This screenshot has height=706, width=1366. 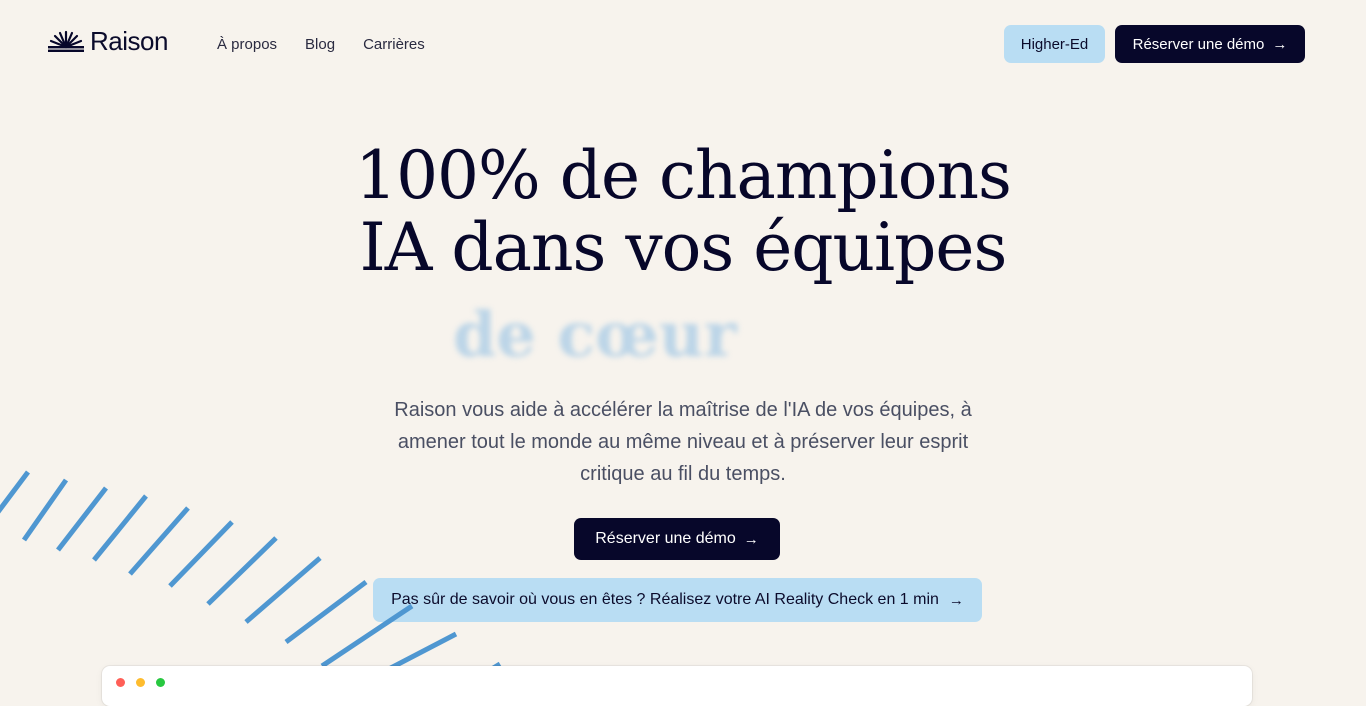 I want to click on decorative-stripes, so click(x=251, y=576).